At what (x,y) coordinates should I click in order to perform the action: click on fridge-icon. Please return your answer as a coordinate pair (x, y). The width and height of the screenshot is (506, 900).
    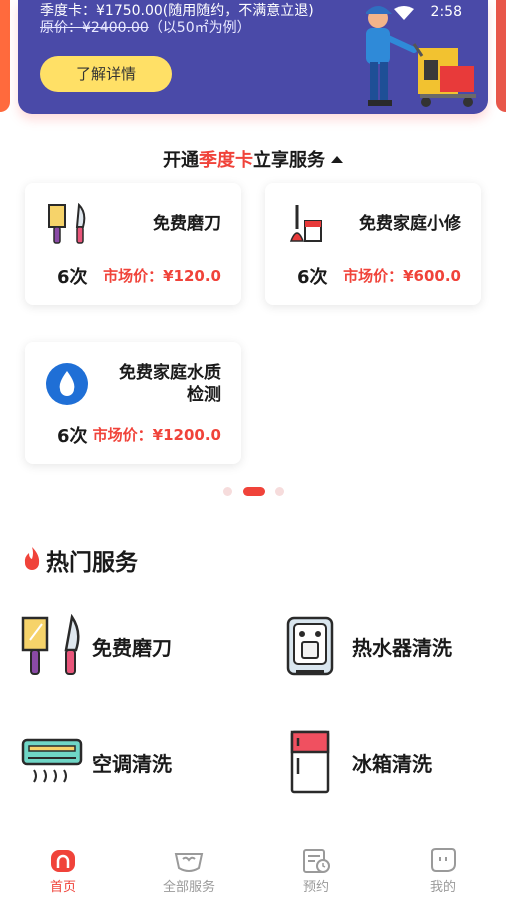
    Looking at the image, I should click on (310, 762).